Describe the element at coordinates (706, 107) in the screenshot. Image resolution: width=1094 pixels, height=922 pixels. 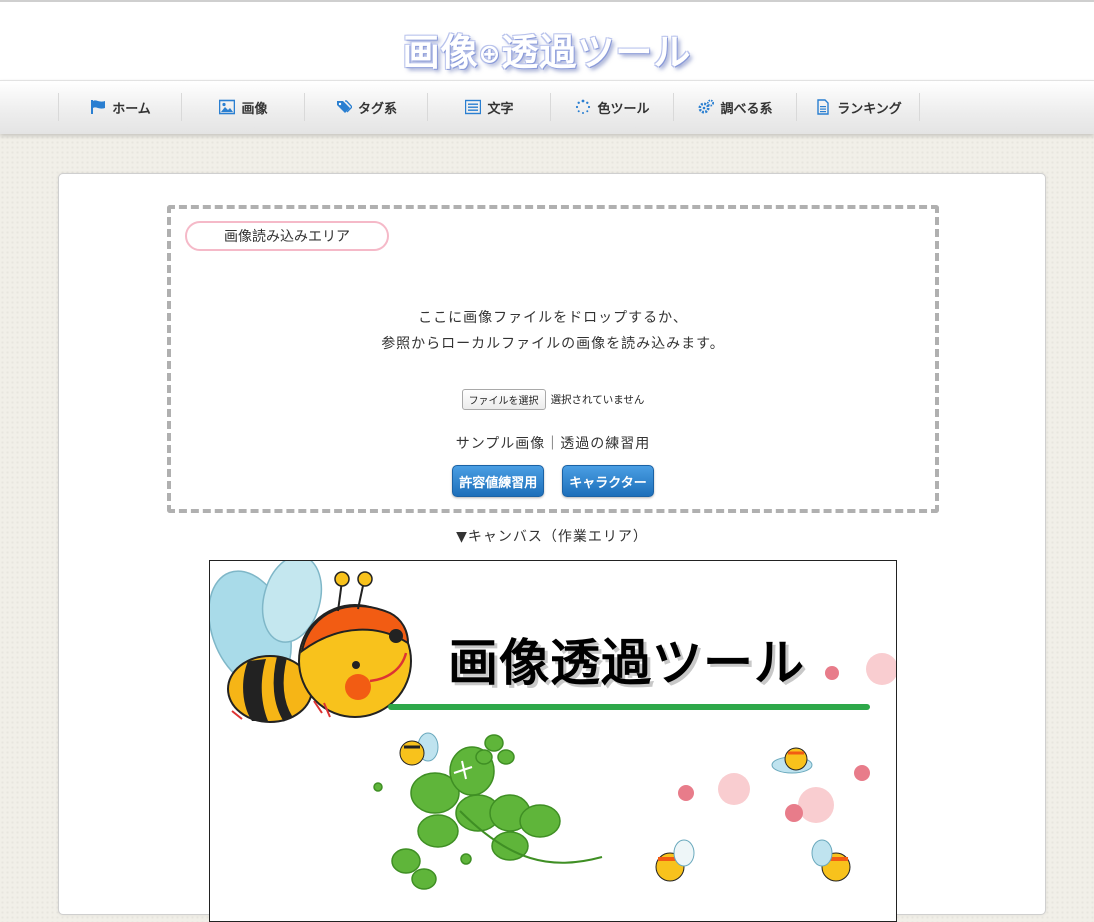
I see `gears-icon` at that location.